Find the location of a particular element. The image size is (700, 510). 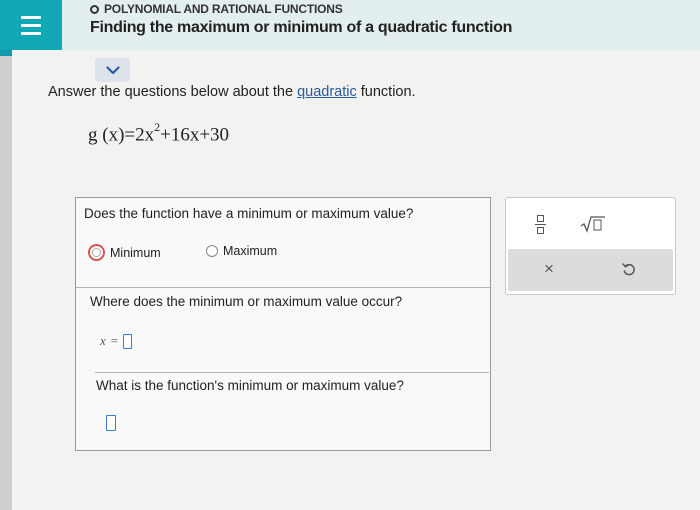

topic-text: POLYNOMIAL AND RATIONAL FUNCTIONS is located at coordinates (223, 9).